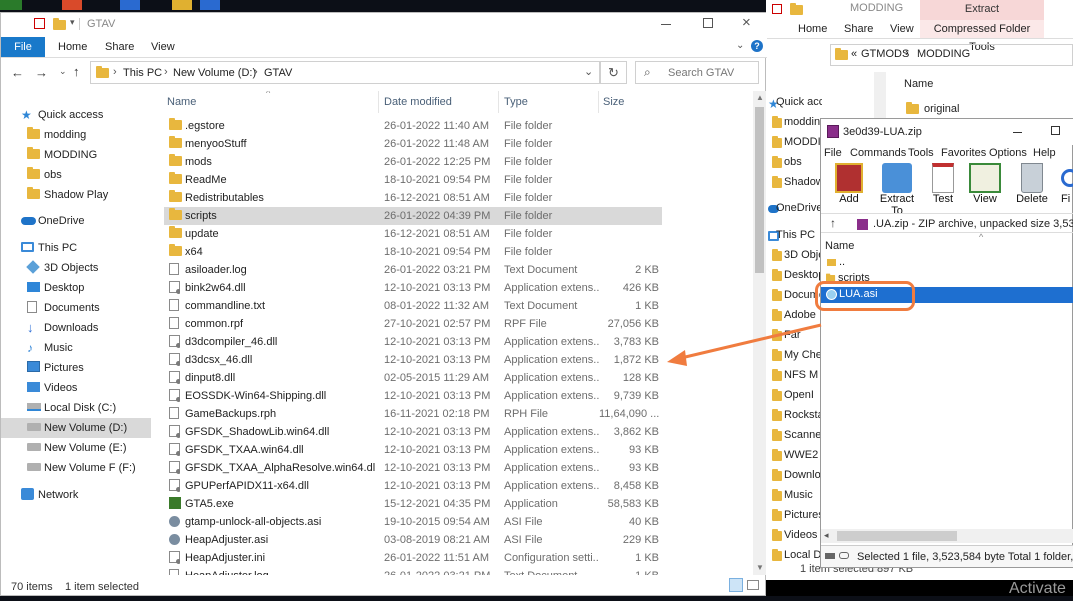 The width and height of the screenshot is (1073, 601). Describe the element at coordinates (76, 135) in the screenshot. I see `nav-item: modding` at that location.